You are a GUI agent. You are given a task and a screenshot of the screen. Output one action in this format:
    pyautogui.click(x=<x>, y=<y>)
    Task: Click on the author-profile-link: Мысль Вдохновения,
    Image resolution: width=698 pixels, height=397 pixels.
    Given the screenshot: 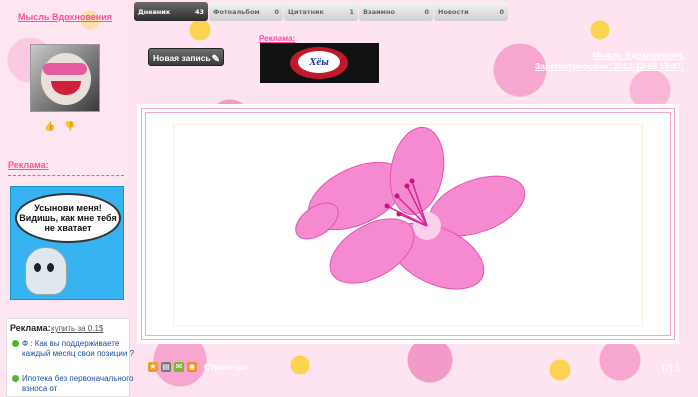 What is the action you would take?
    pyautogui.click(x=609, y=55)
    